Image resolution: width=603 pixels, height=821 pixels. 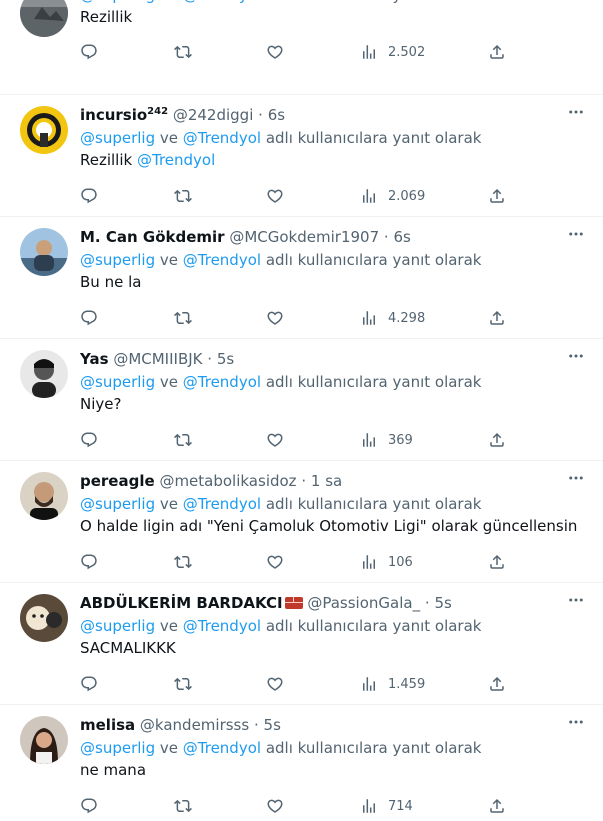 I want to click on views-button: 369, so click(x=386, y=440).